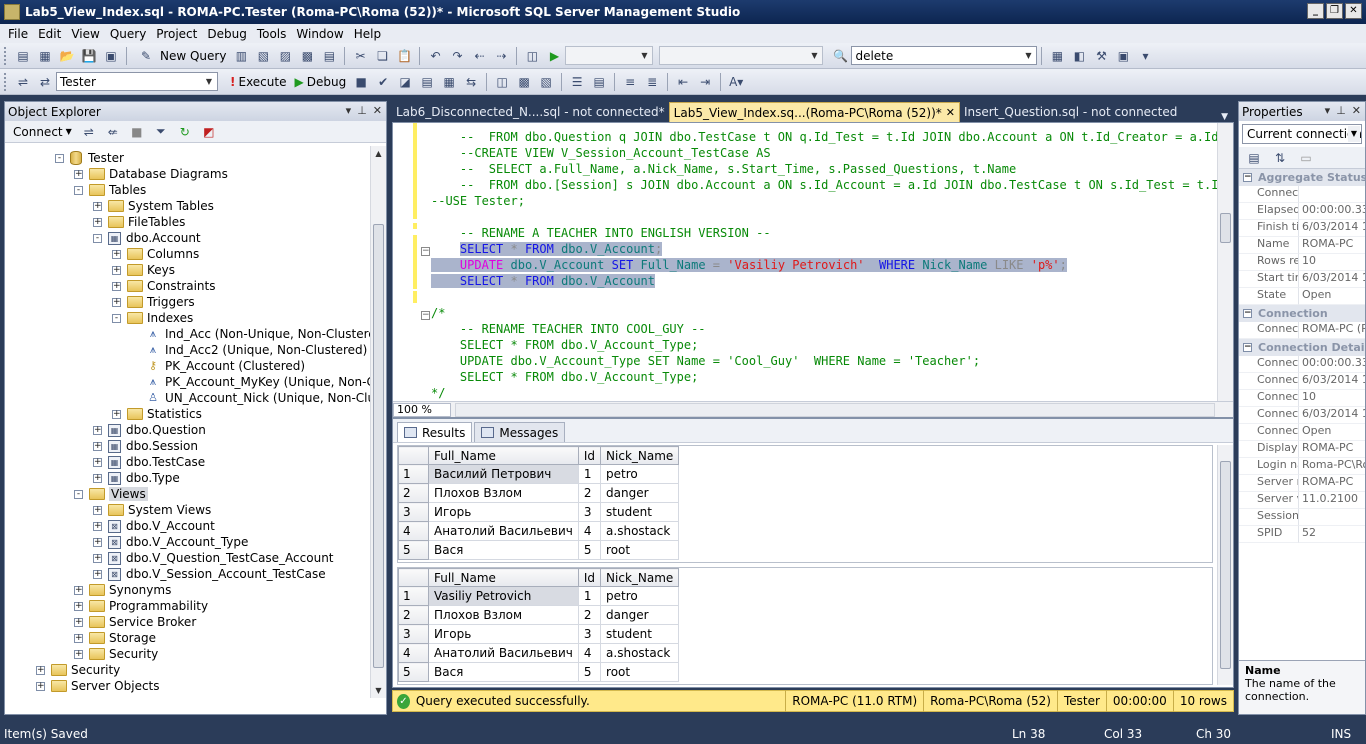  What do you see at coordinates (272, 34) in the screenshot?
I see `menu-tools: Tools` at bounding box center [272, 34].